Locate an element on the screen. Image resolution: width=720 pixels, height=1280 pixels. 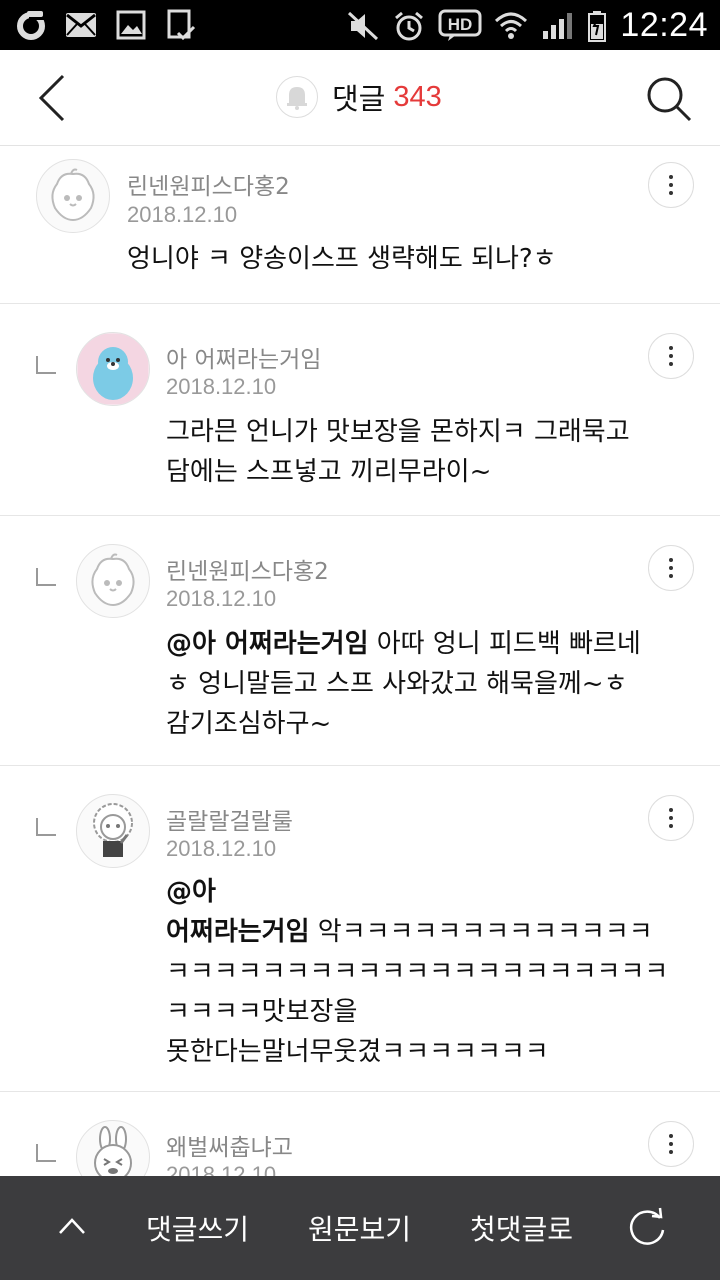
refresh-button is located at coordinates (647, 1227).